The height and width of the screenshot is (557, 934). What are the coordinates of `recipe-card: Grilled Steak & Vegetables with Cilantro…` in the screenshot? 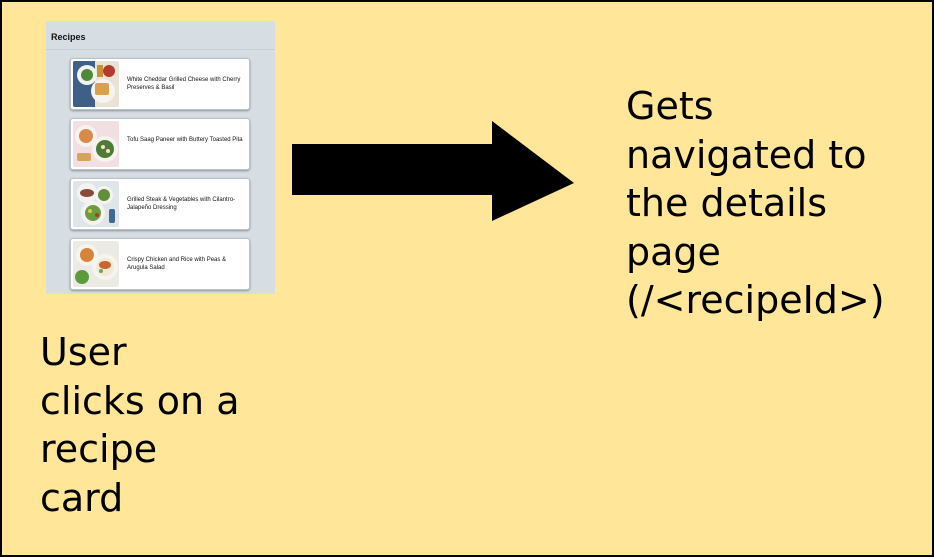 It's located at (160, 204).